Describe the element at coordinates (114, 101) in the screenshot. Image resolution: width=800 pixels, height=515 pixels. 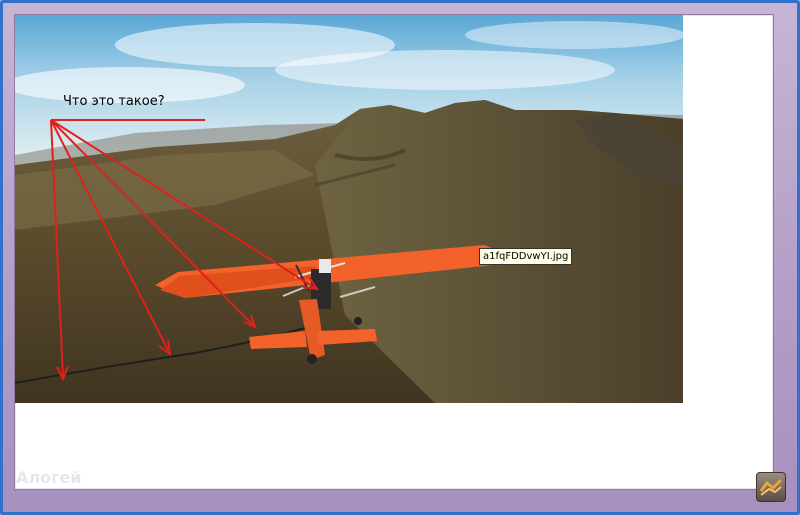
I see `annotation-question: Что это такое?` at that location.